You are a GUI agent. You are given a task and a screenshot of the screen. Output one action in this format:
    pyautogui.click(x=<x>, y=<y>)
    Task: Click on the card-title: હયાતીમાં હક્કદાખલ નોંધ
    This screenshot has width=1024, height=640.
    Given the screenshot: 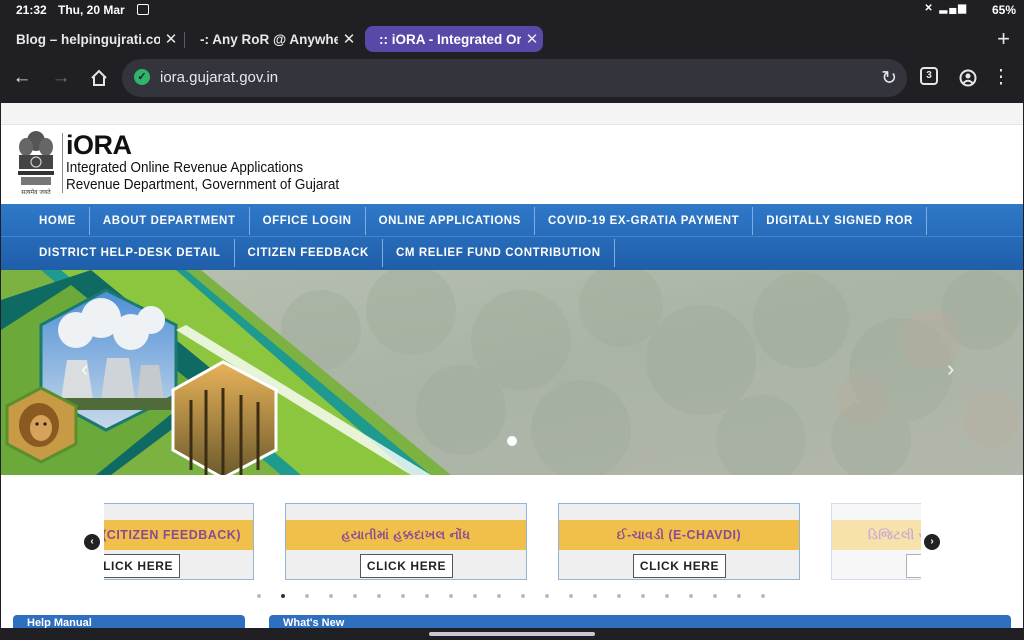 What is the action you would take?
    pyautogui.click(x=406, y=535)
    